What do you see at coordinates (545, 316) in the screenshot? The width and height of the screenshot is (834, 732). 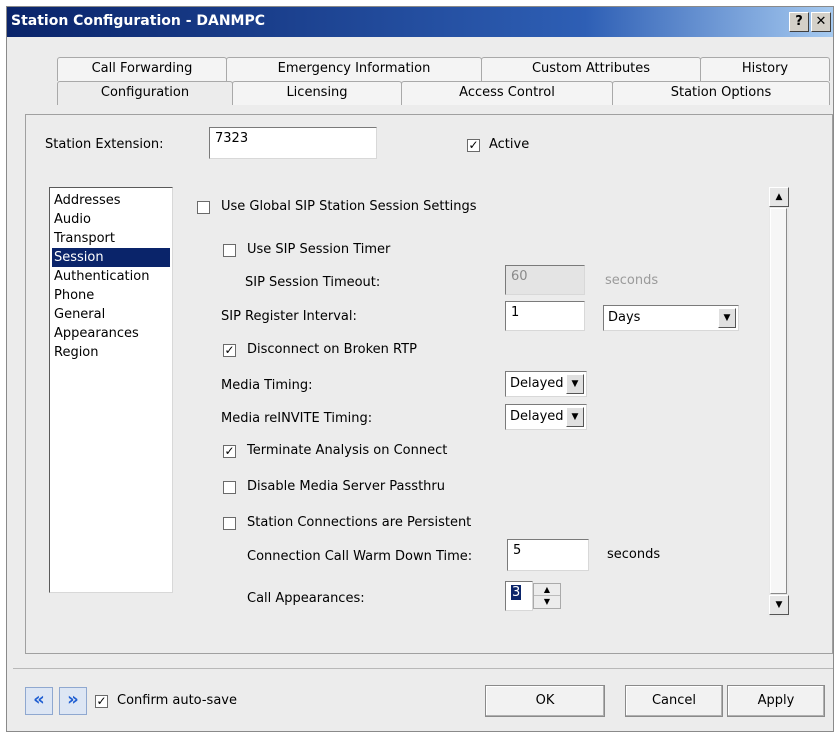 I see `sip-register-interval-input: 1` at bounding box center [545, 316].